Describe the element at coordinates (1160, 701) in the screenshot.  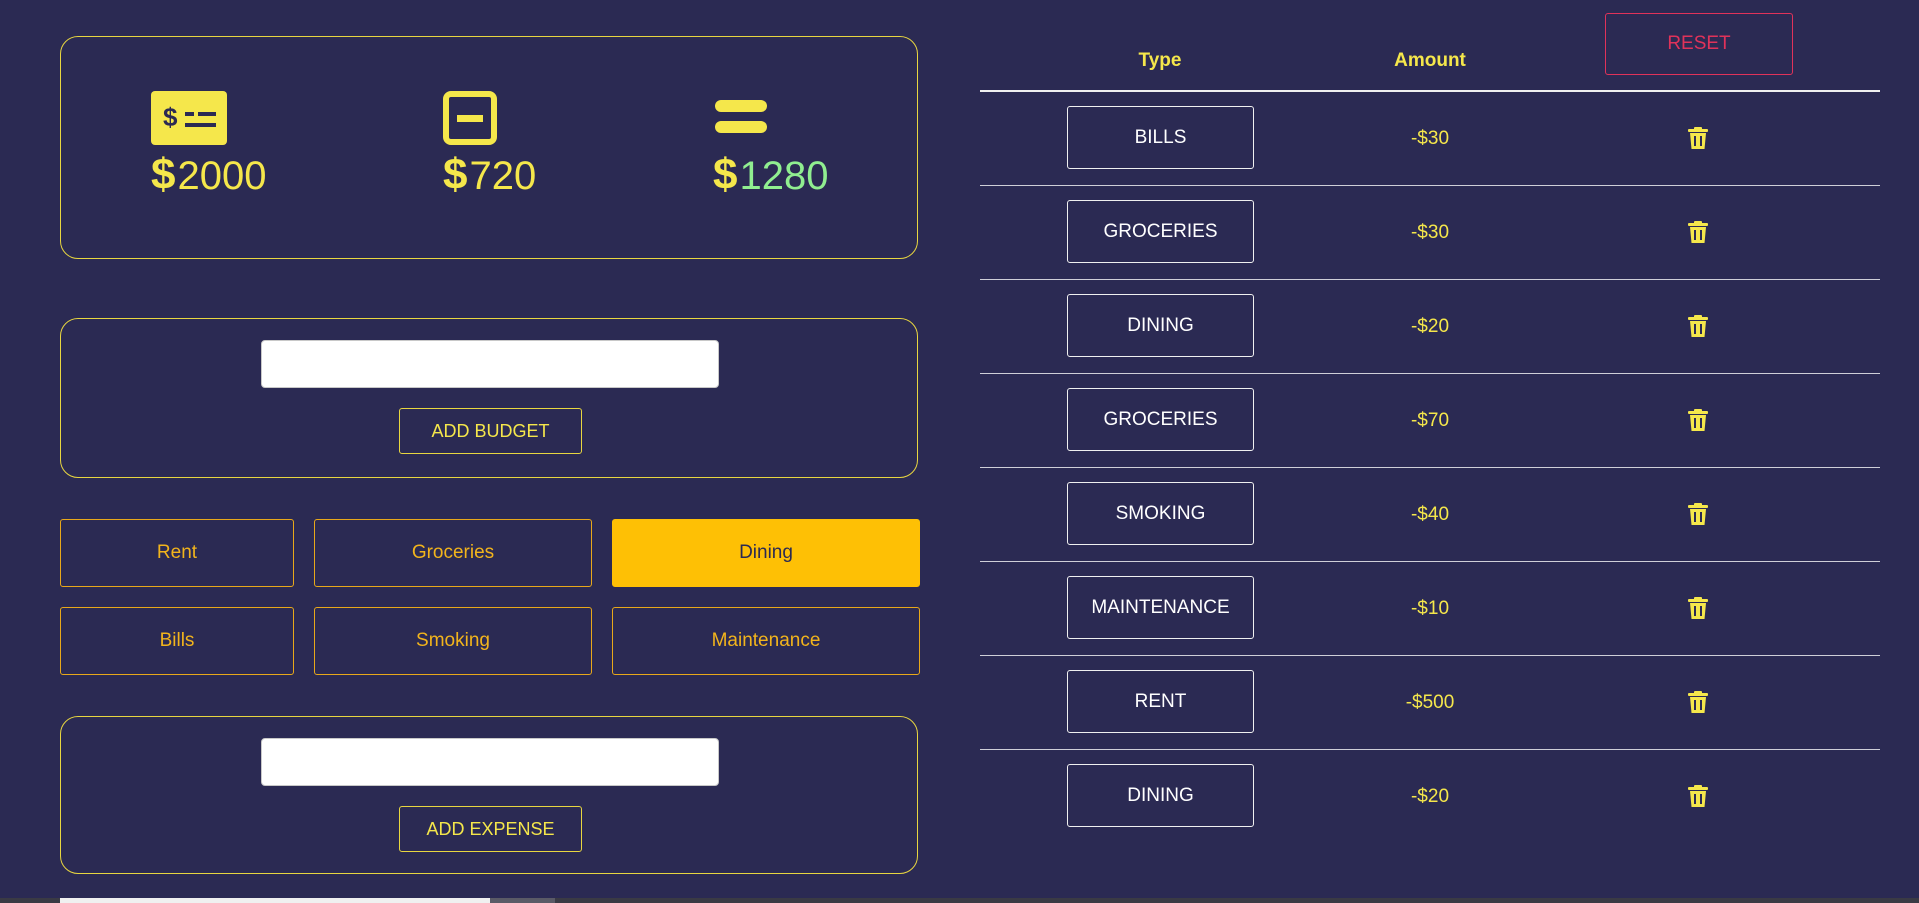
I see `type-cell: RENT` at that location.